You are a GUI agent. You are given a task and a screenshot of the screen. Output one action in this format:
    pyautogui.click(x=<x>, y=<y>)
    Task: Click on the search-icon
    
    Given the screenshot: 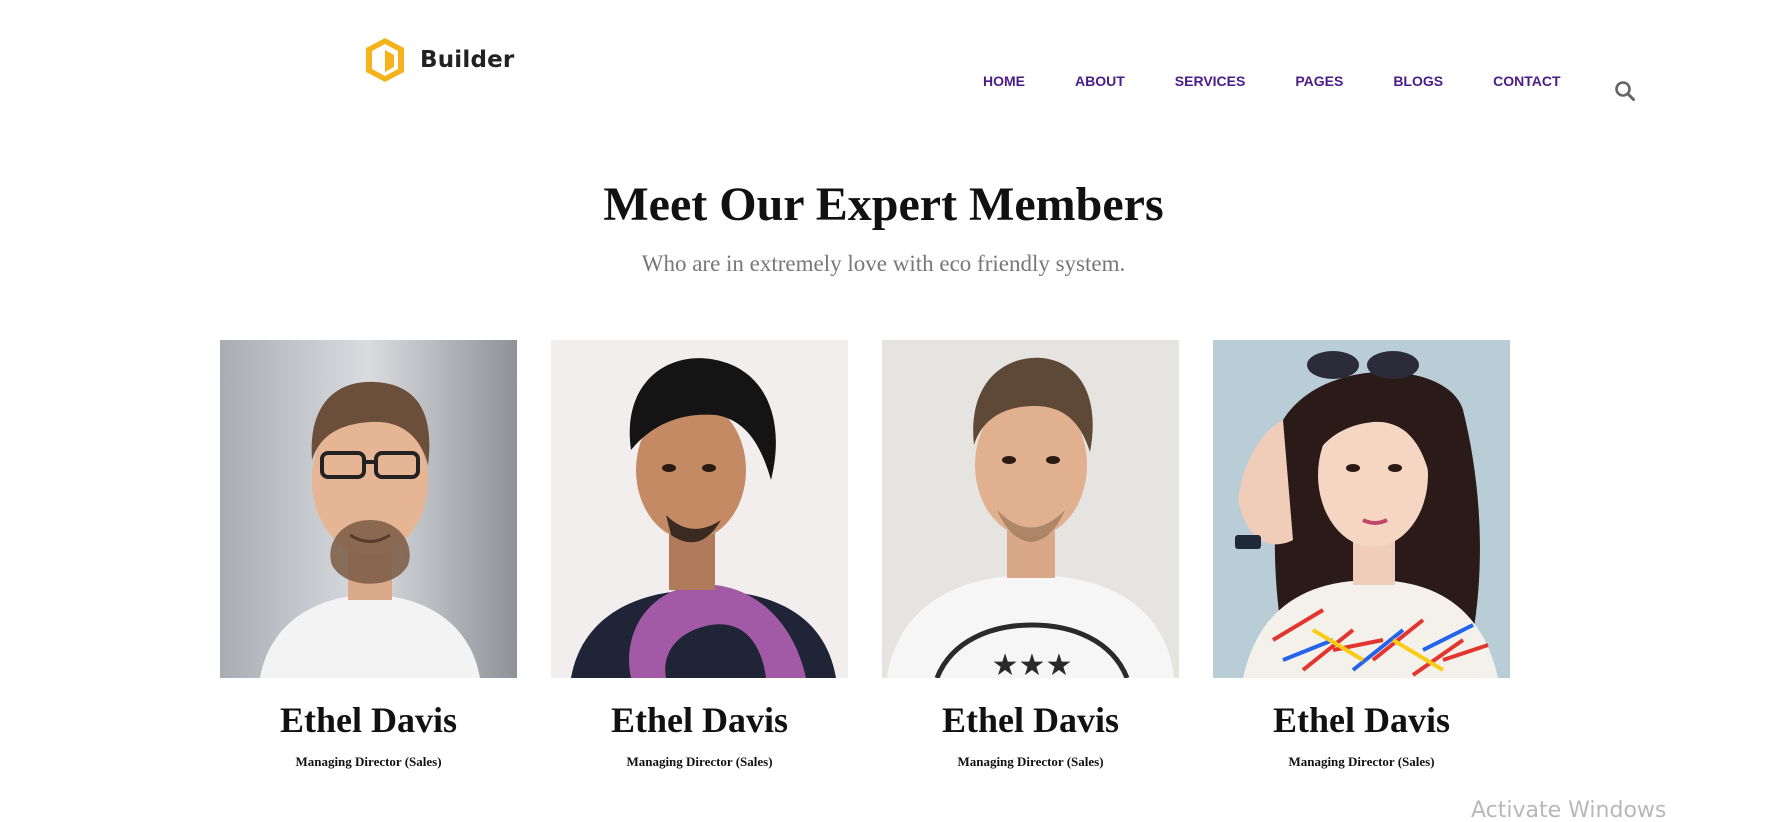 What is the action you would take?
    pyautogui.click(x=1625, y=91)
    